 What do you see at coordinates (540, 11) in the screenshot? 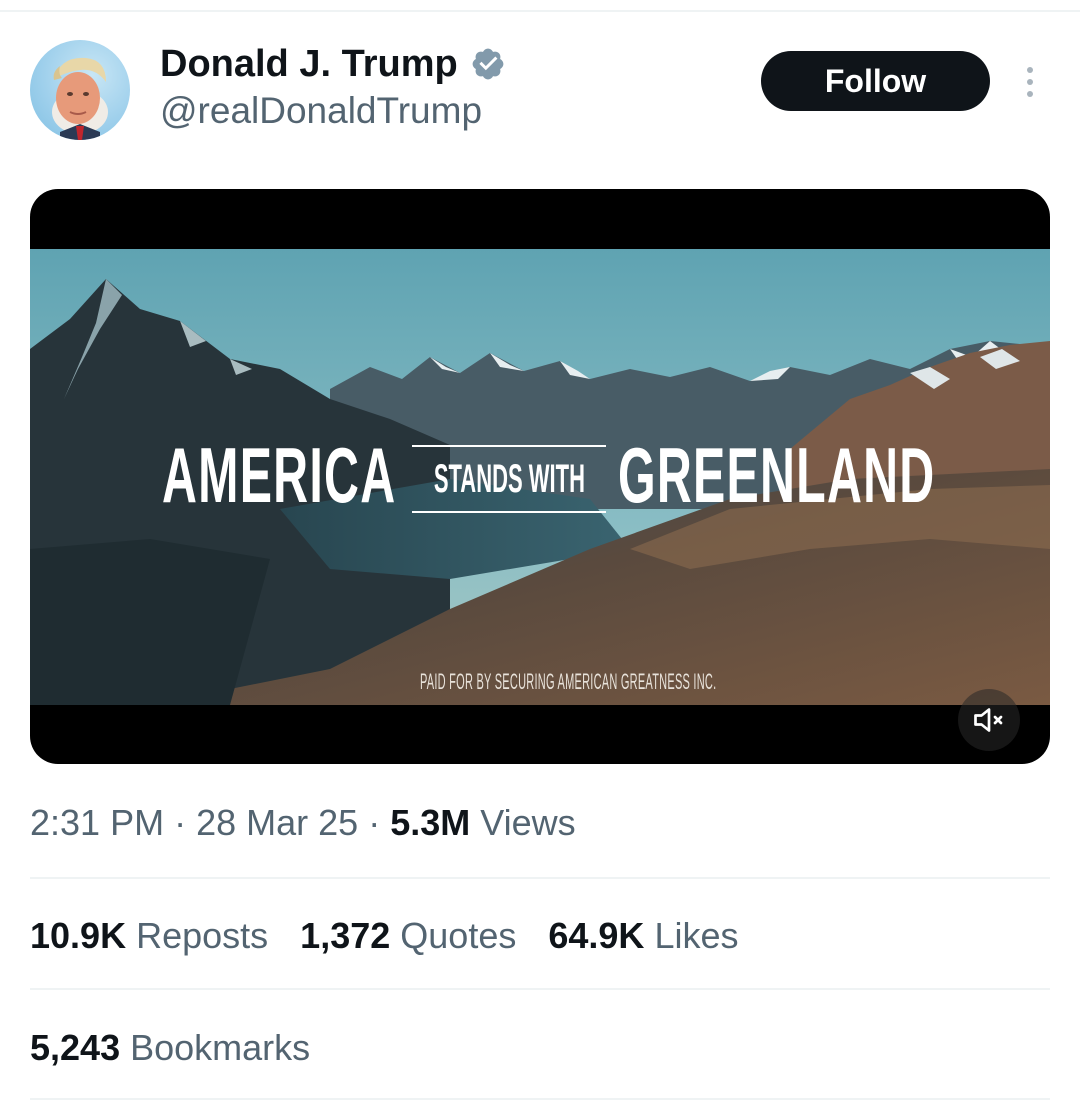
I see `top-divider` at bounding box center [540, 11].